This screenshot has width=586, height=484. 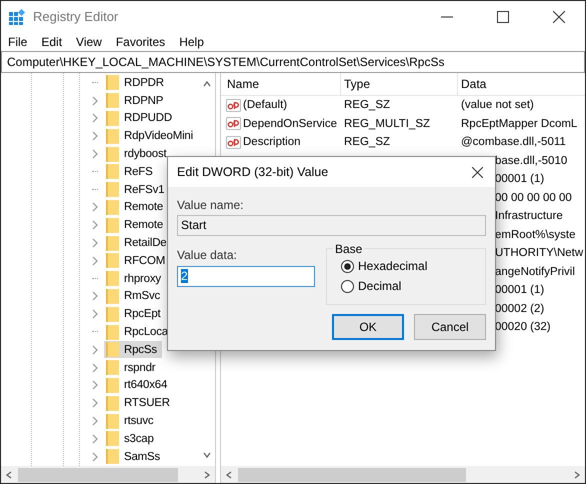 What do you see at coordinates (513, 142) in the screenshot?
I see `value-data: @combase.dll,-5011` at bounding box center [513, 142].